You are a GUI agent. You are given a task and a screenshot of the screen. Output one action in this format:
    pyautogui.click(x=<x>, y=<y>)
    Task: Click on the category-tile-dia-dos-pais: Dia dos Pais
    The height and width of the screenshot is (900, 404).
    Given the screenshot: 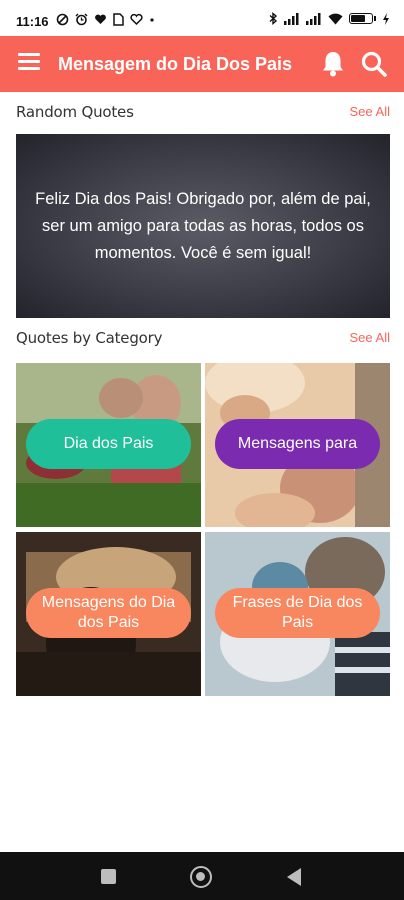 What is the action you would take?
    pyautogui.click(x=108, y=445)
    